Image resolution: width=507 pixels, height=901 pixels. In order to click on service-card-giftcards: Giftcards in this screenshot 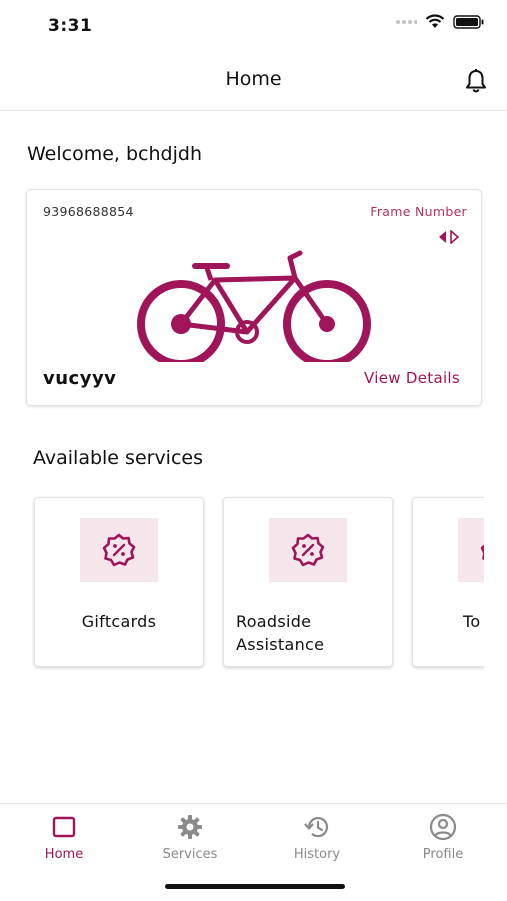, I will do `click(119, 582)`.